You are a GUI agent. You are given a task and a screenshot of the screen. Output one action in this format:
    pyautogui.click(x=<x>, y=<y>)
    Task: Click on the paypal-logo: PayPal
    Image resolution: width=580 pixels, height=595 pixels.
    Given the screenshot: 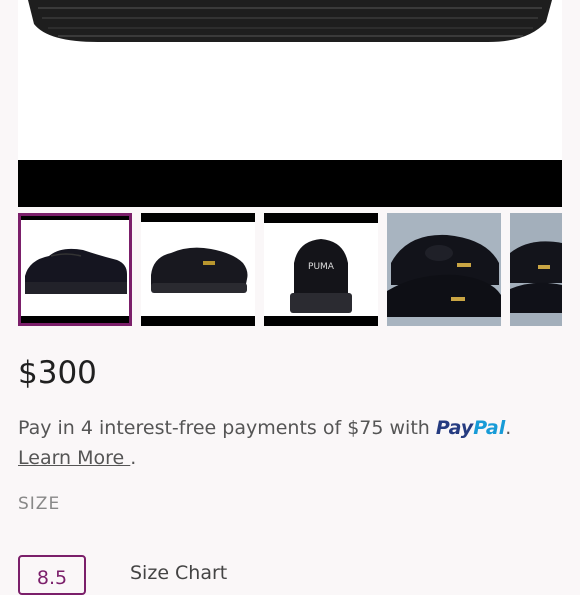 What is the action you would take?
    pyautogui.click(x=470, y=428)
    